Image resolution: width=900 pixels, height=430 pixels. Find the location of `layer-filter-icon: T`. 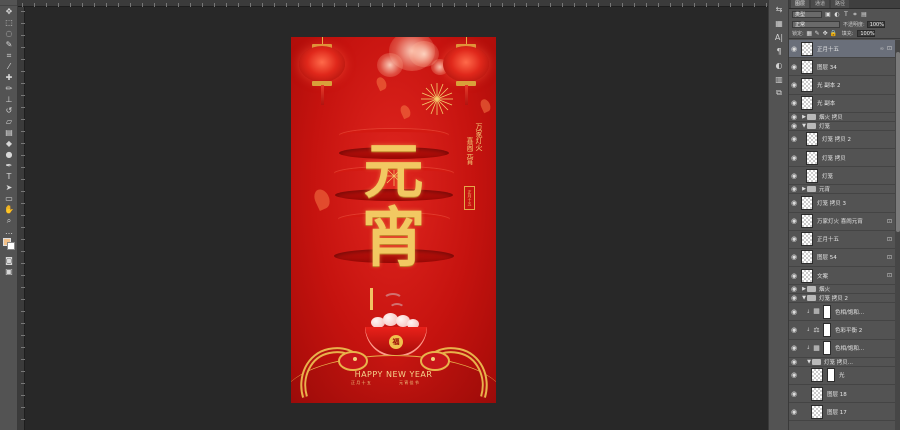

layer-filter-icon: T is located at coordinates (846, 14).